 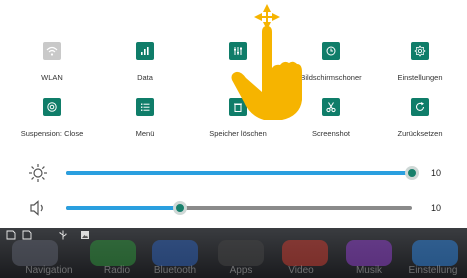 What do you see at coordinates (180, 208) in the screenshot?
I see `volume-slider-thumb` at bounding box center [180, 208].